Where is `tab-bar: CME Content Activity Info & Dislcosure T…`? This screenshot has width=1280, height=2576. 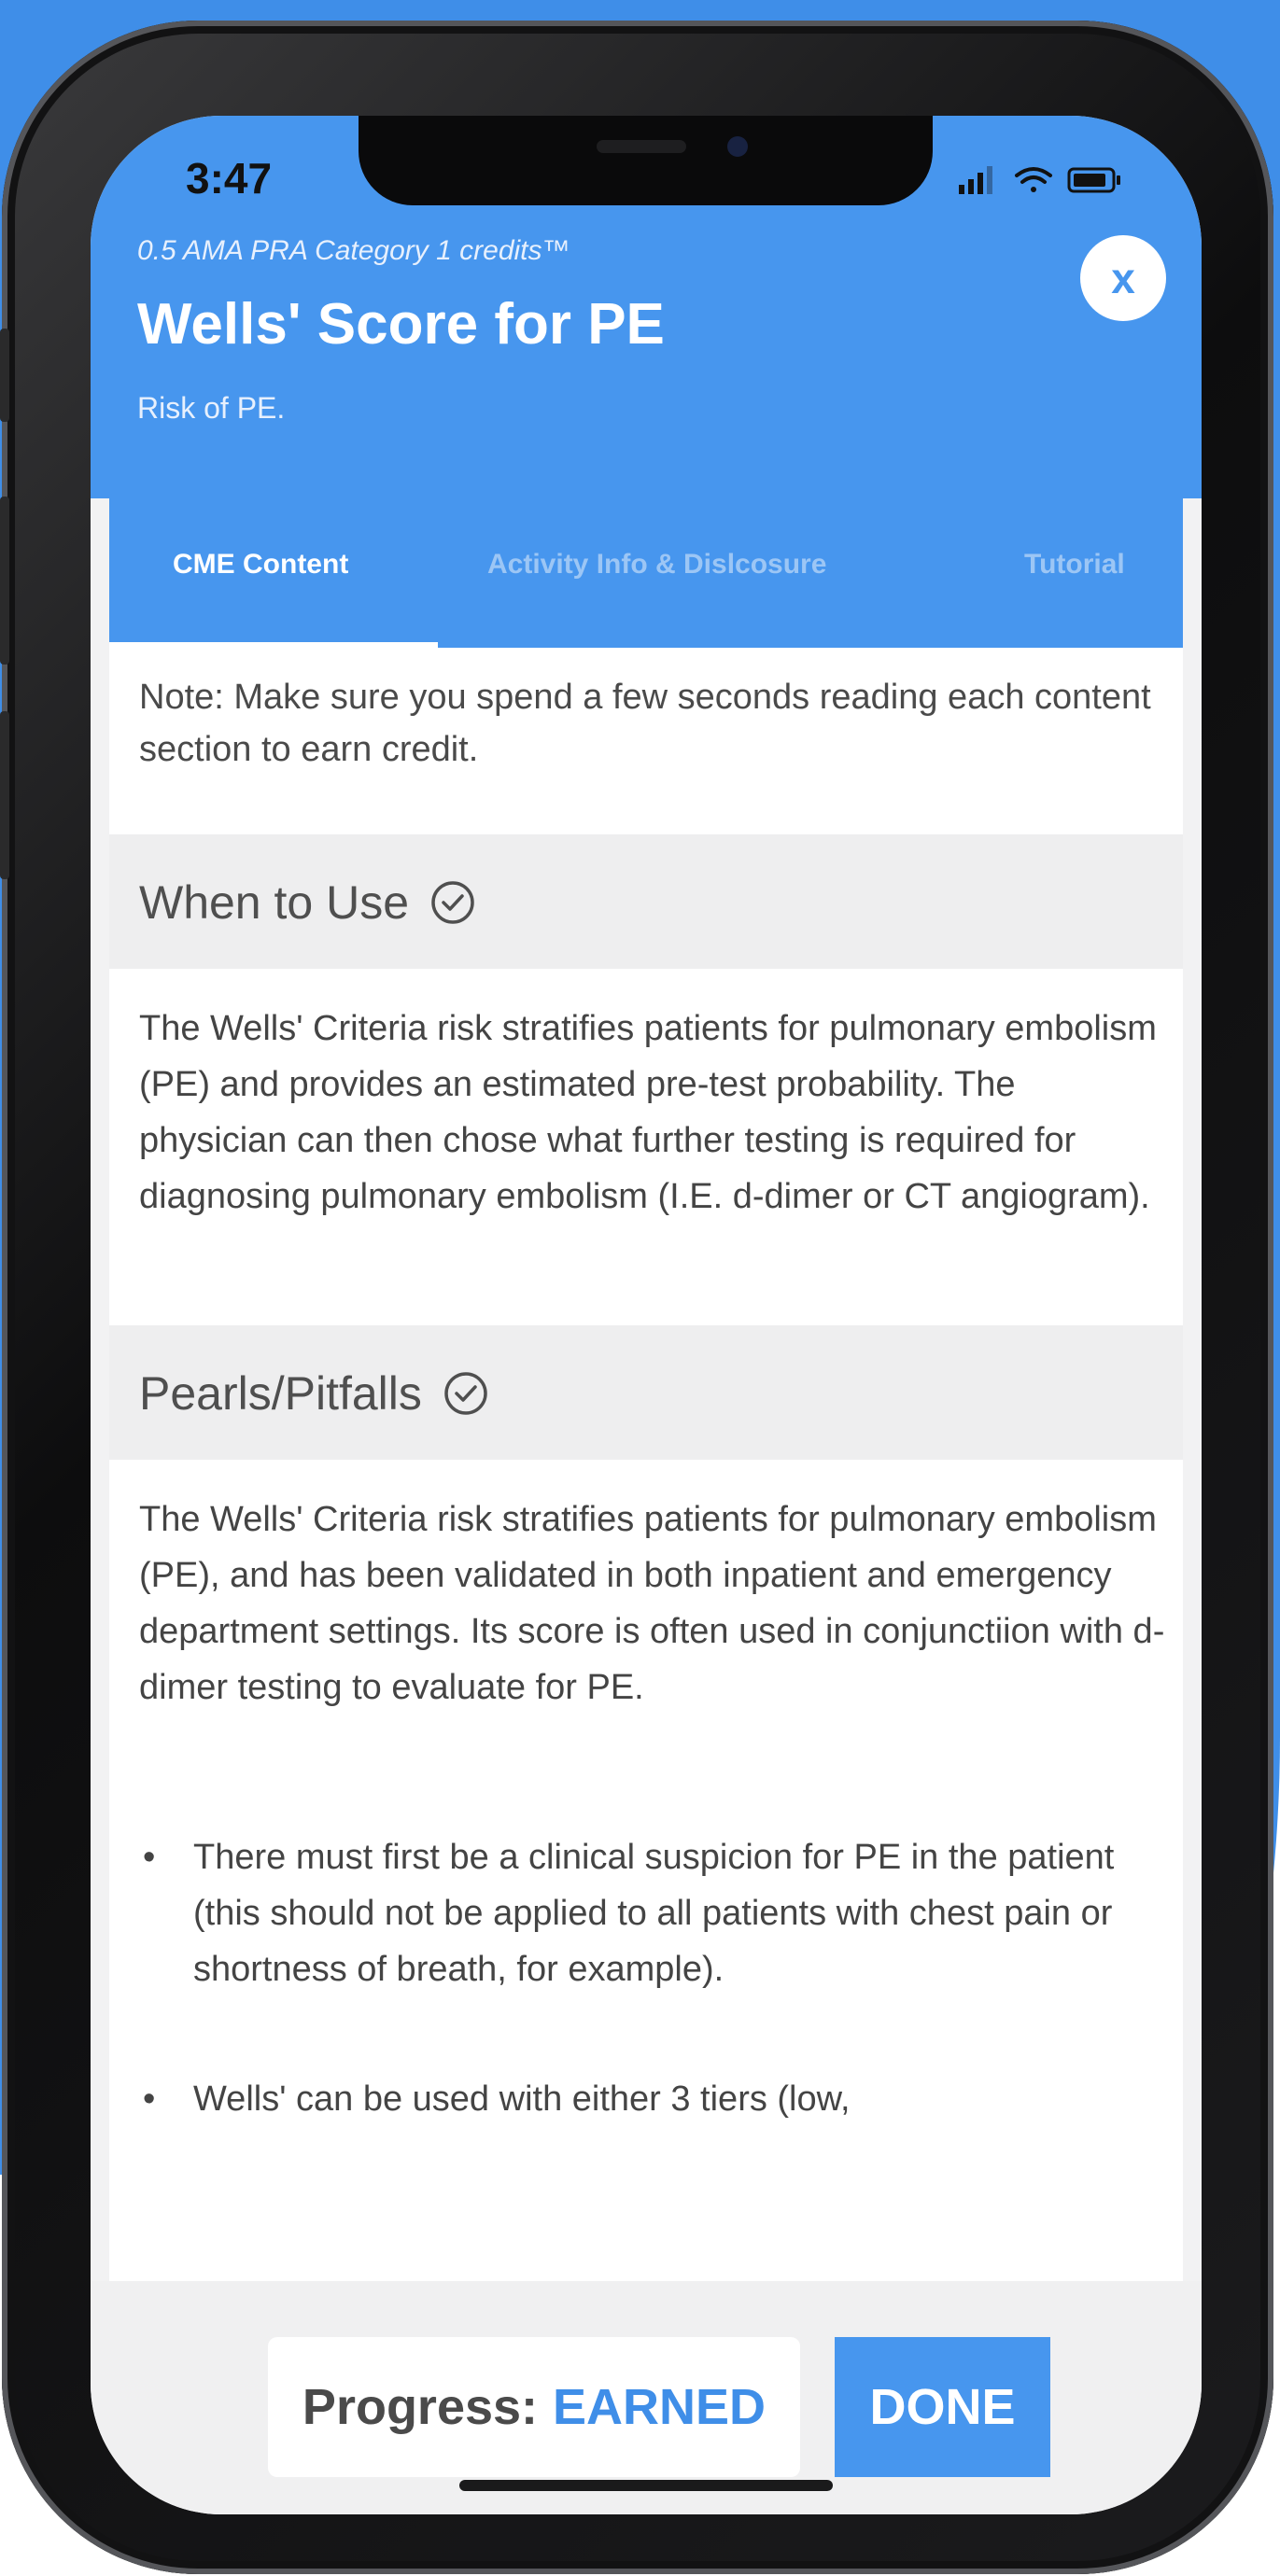 tab-bar: CME Content Activity Info & Dislcosure T… is located at coordinates (646, 573).